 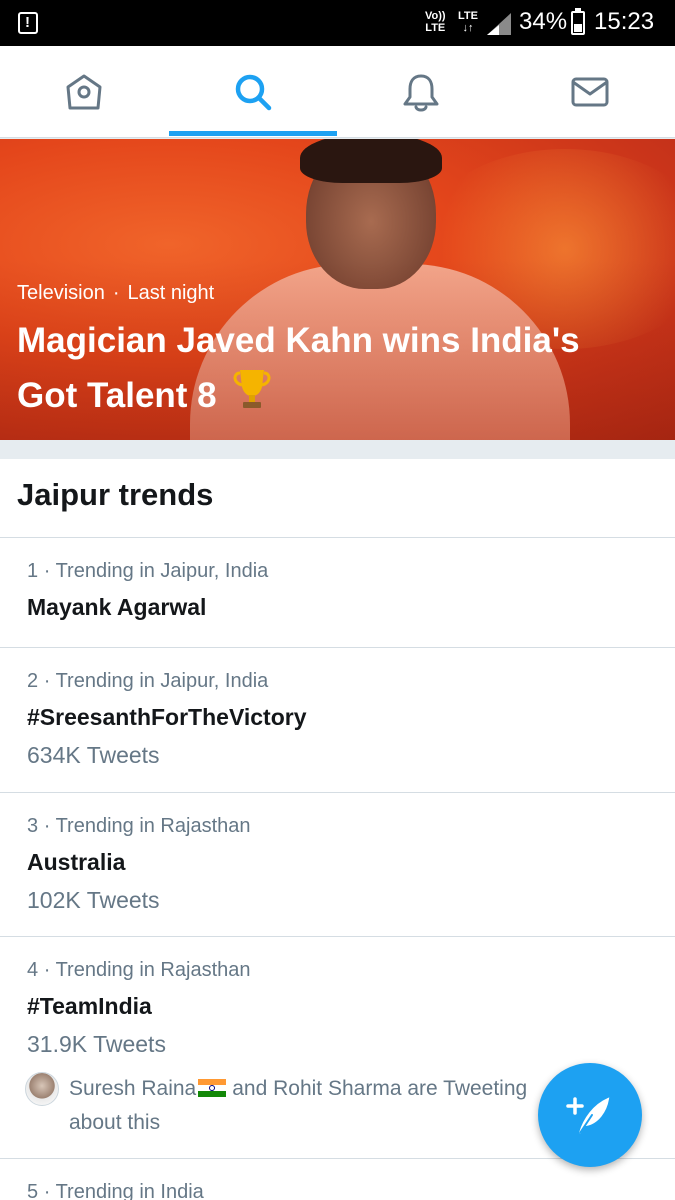 I want to click on status-bar: Vo))LTE LTE↓↑ 34% 15:23, so click(x=337, y=23).